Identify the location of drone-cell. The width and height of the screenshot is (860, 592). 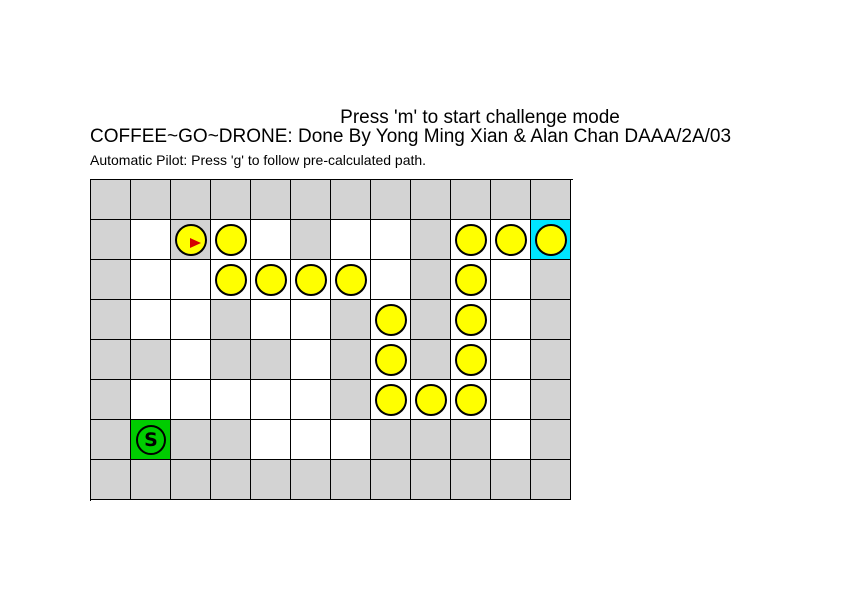
(191, 240).